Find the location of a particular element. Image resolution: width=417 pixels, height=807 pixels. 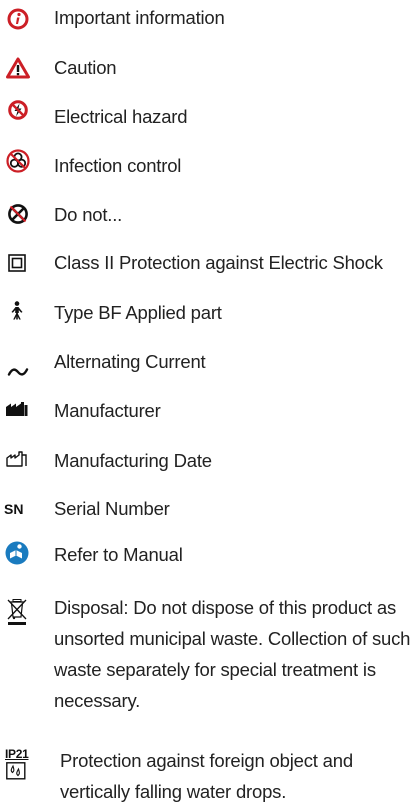

manual-book-icon is located at coordinates (17, 553).